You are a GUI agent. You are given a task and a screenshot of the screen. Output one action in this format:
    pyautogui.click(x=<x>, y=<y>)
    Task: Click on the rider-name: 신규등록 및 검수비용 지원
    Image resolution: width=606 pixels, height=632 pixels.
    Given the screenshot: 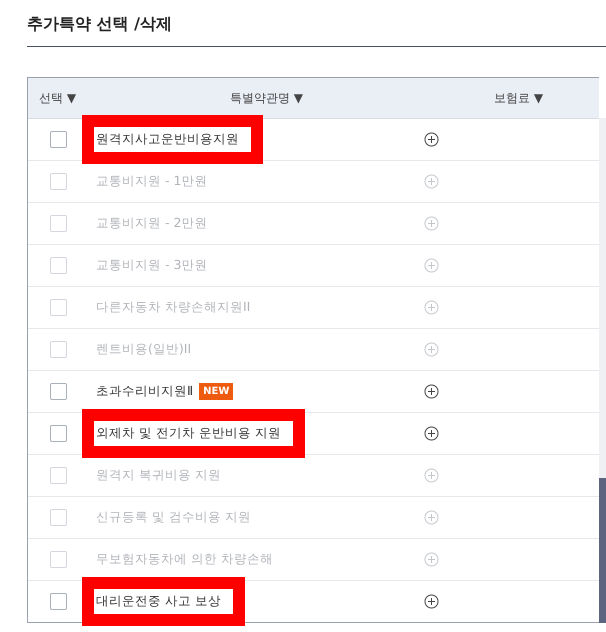 What is the action you would take?
    pyautogui.click(x=173, y=517)
    